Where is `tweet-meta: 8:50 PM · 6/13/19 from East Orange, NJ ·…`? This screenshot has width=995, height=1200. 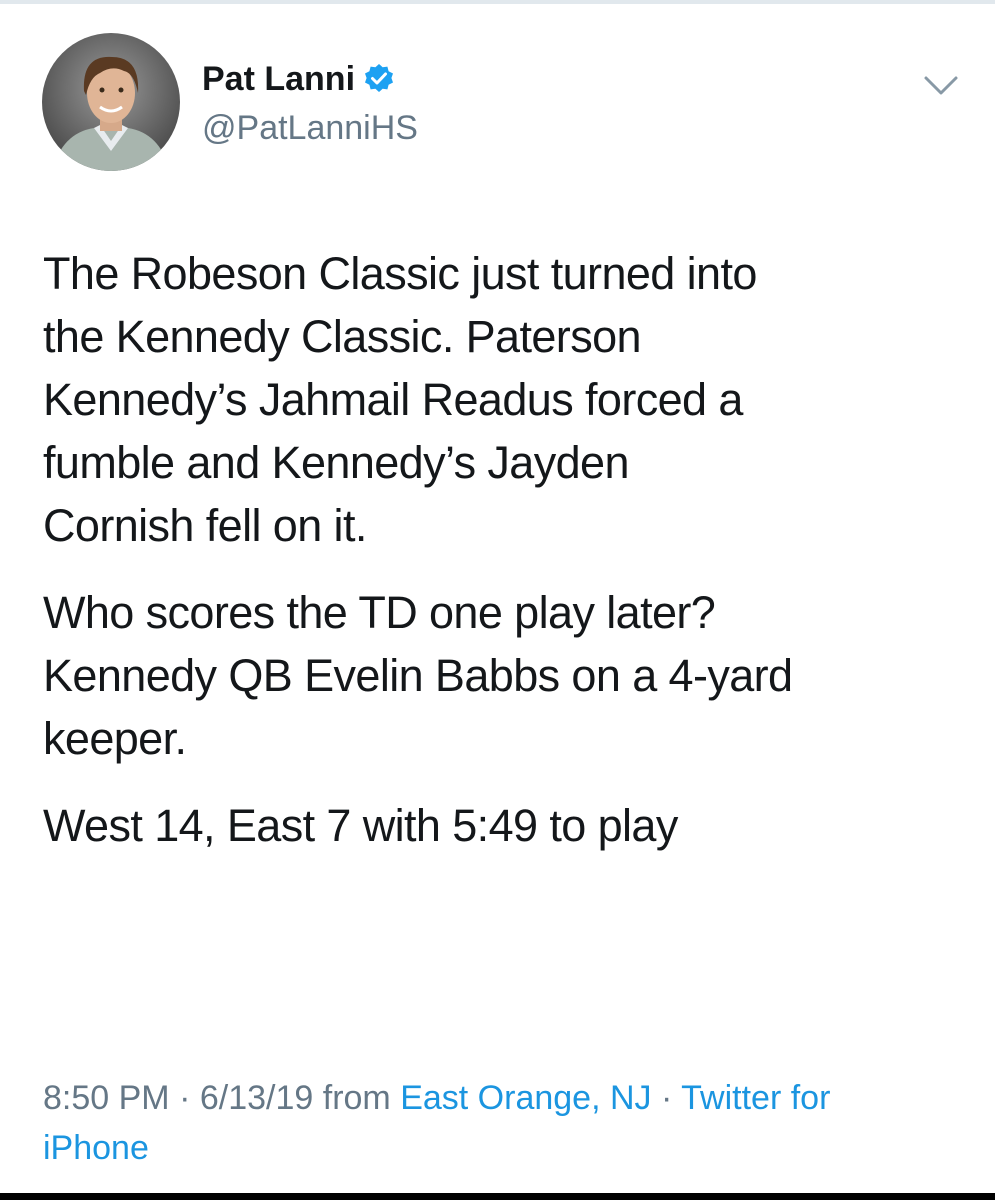
tweet-meta: 8:50 PM · 6/13/19 from East Orange, NJ ·… is located at coordinates (493, 1123).